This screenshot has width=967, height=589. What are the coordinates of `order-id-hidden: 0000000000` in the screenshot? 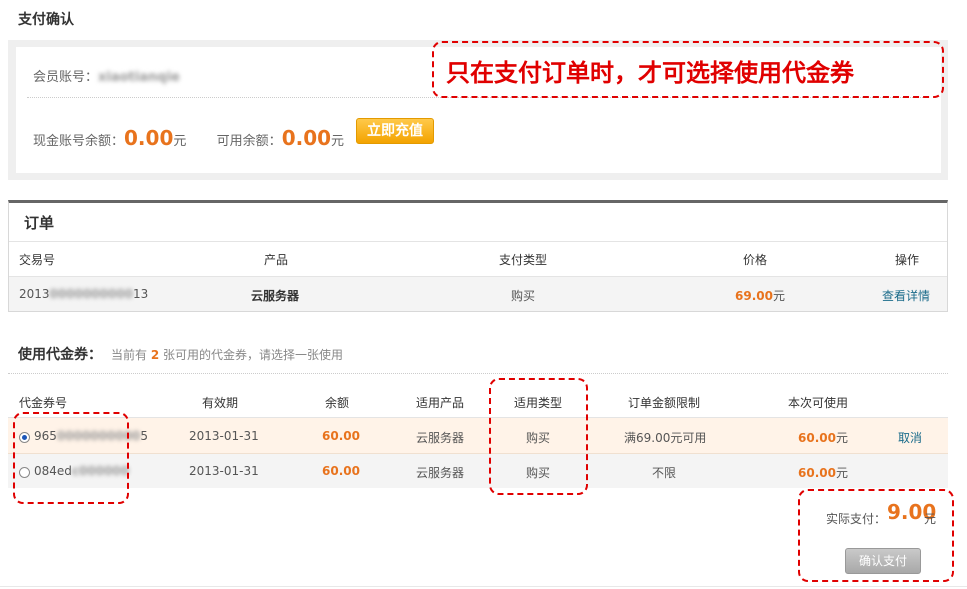 It's located at (91, 294).